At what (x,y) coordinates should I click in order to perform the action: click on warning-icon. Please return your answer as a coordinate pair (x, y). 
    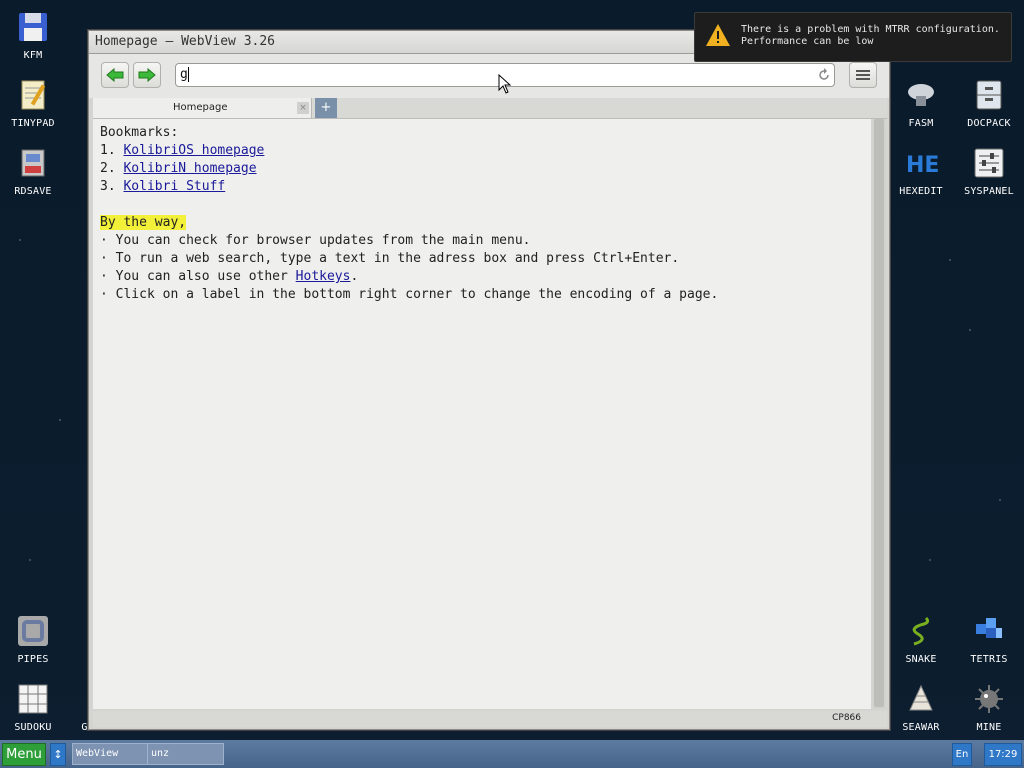
    Looking at the image, I should click on (718, 35).